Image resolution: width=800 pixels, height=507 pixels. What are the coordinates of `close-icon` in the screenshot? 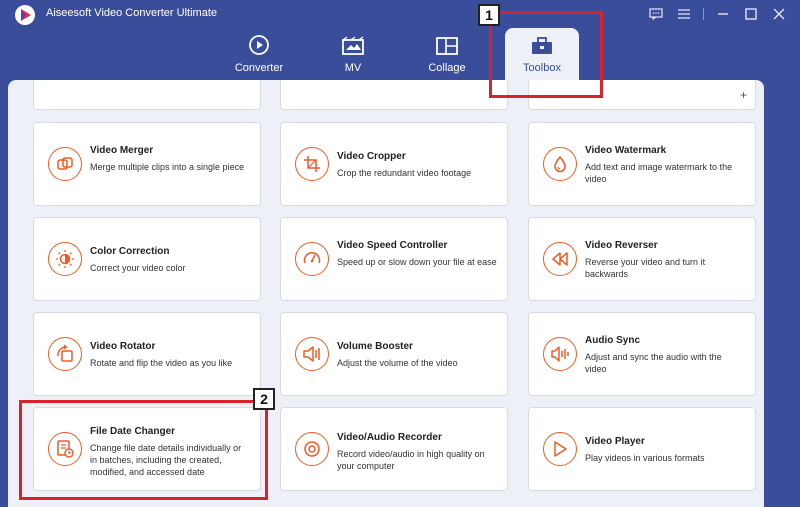 It's located at (779, 14).